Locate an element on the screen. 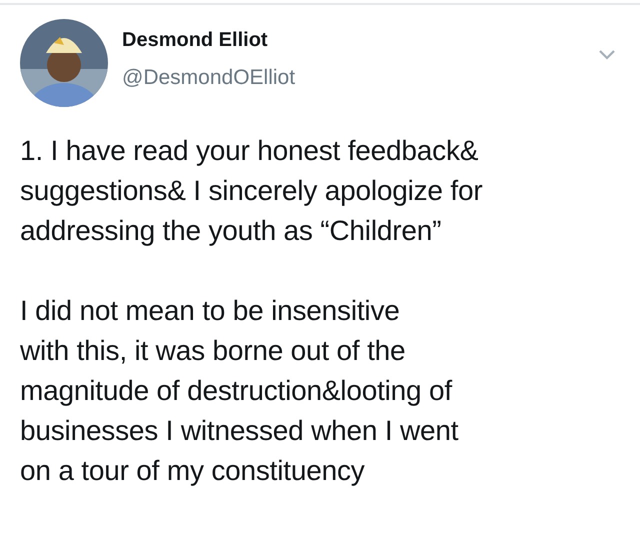 The image size is (640, 539). chevron-down-icon is located at coordinates (607, 55).